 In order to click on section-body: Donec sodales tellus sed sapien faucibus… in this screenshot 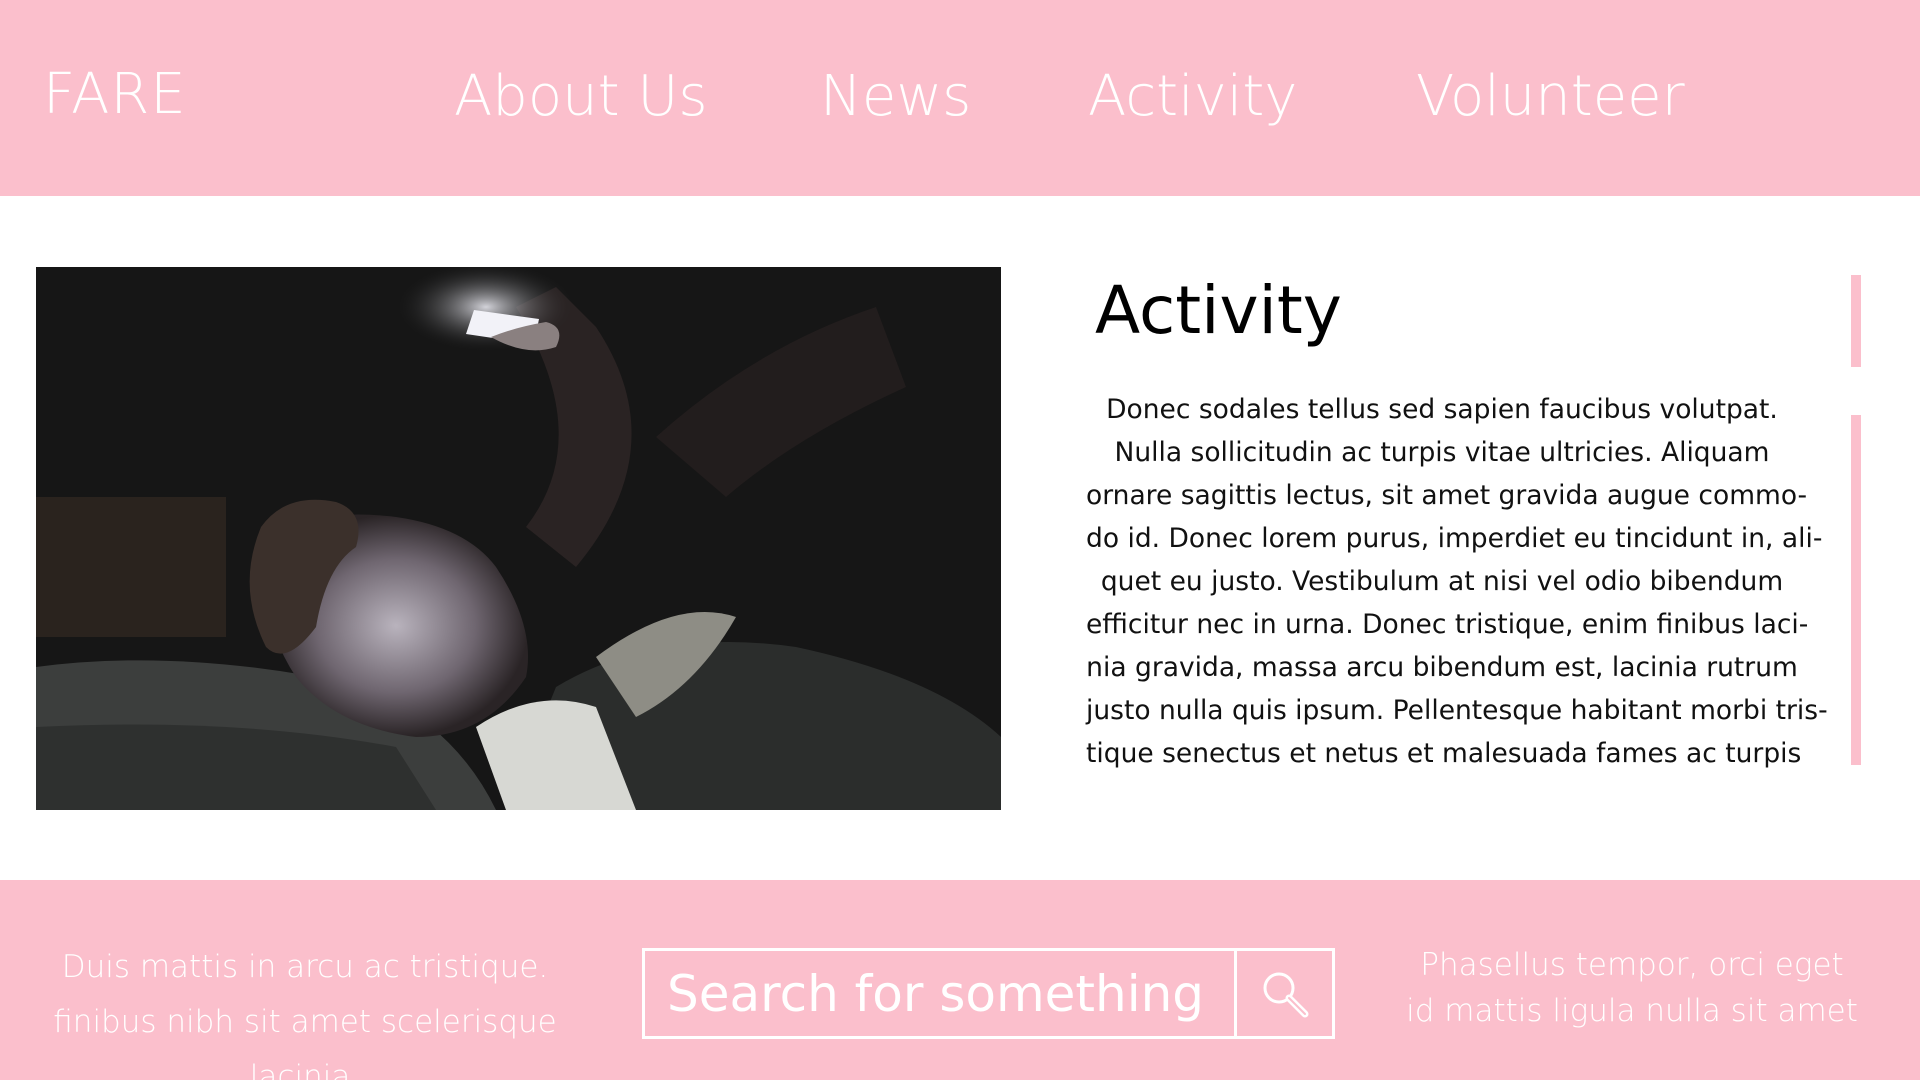, I will do `click(1457, 581)`.